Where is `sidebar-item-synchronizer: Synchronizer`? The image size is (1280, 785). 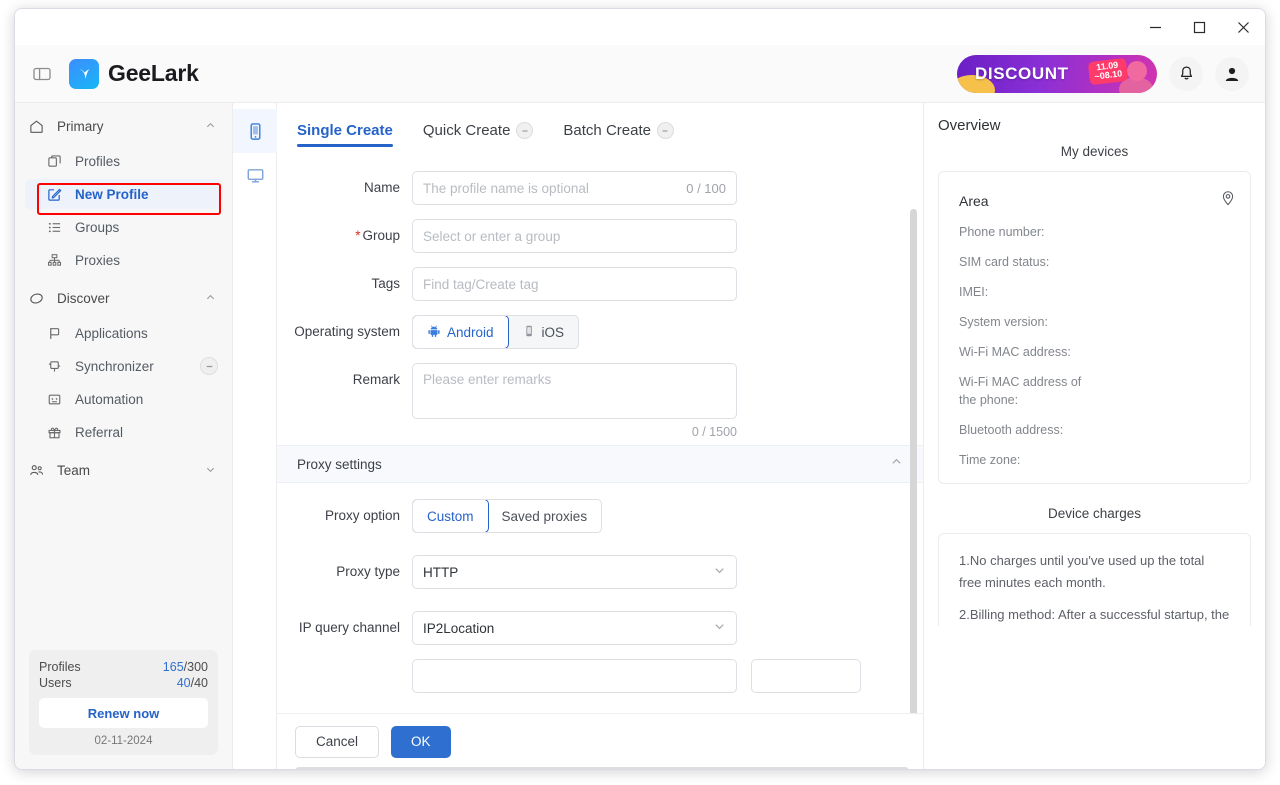 sidebar-item-synchronizer: Synchronizer is located at coordinates (123, 366).